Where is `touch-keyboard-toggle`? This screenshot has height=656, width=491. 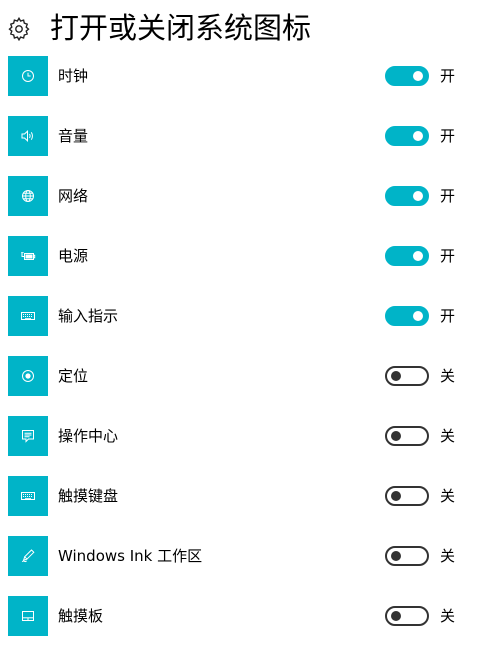 touch-keyboard-toggle is located at coordinates (407, 496).